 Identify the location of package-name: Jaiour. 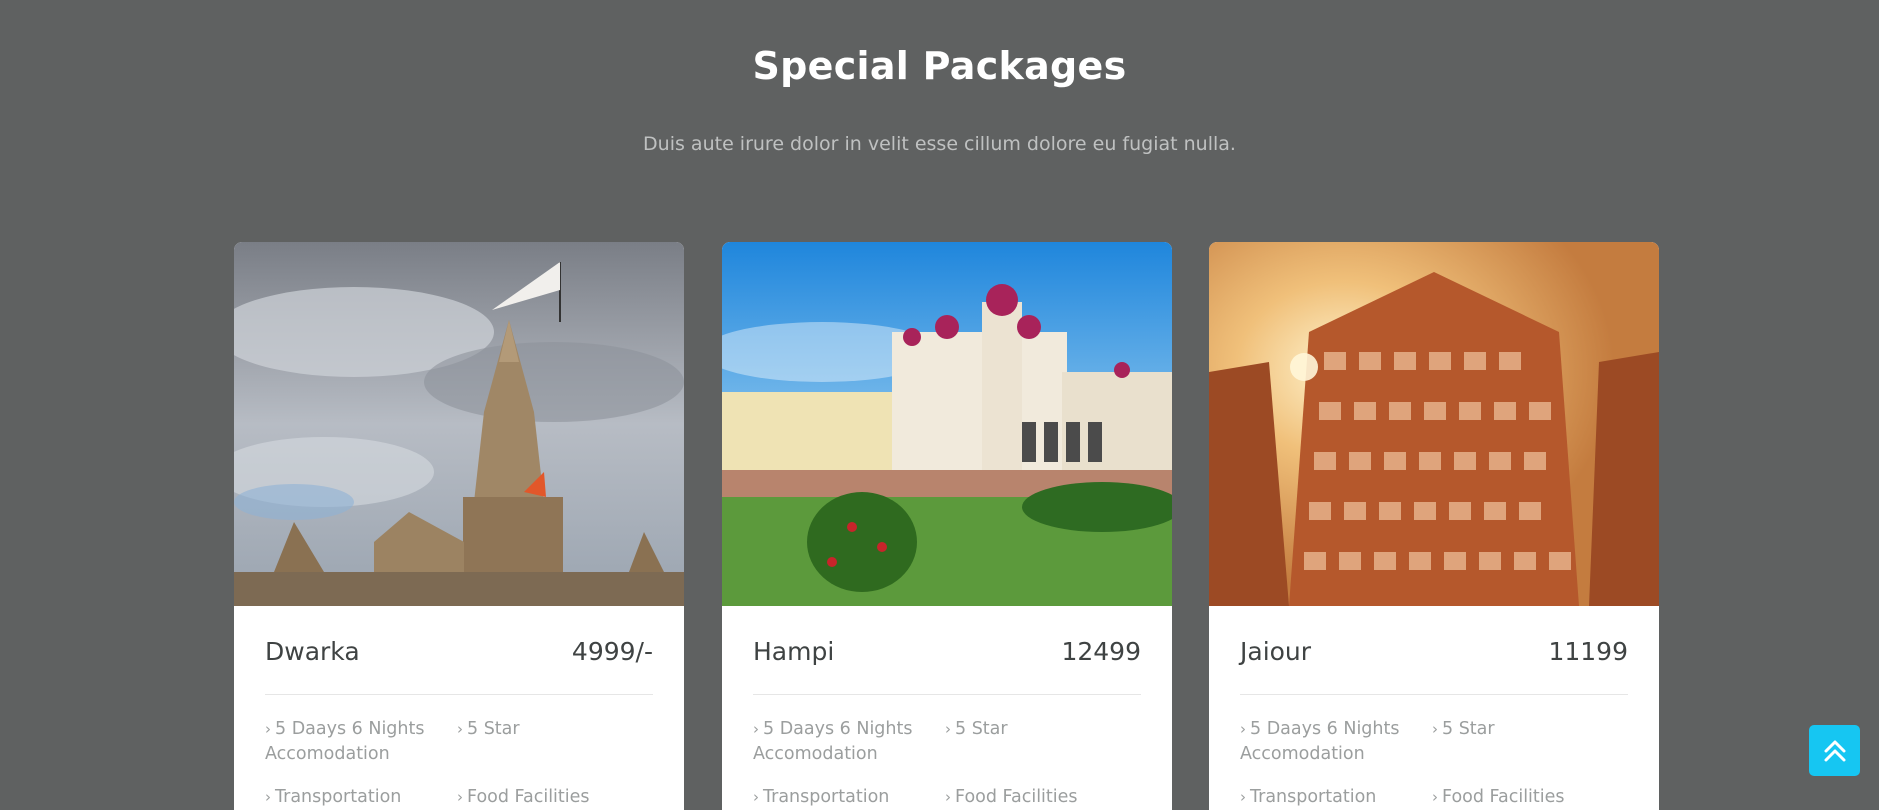
(1276, 651).